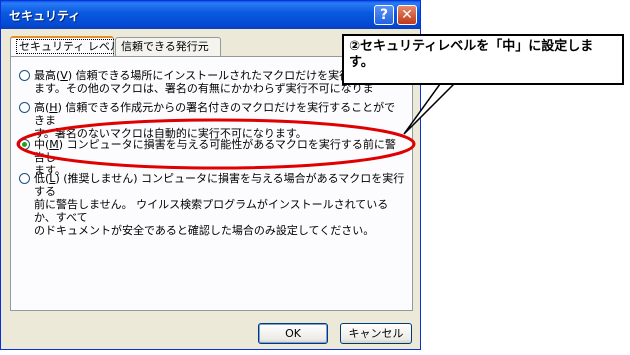 Image resolution: width=630 pixels, height=355 pixels. What do you see at coordinates (24, 178) in the screenshot?
I see `radio-low` at bounding box center [24, 178].